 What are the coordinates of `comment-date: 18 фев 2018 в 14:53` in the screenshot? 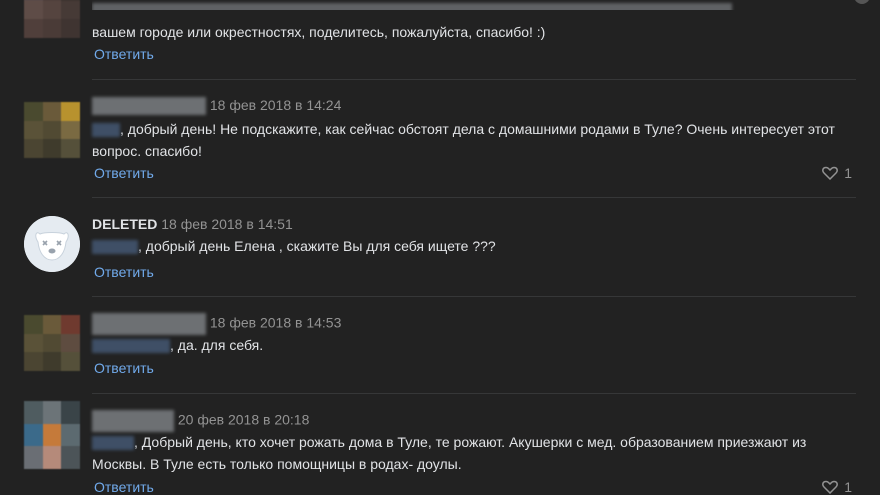 It's located at (276, 323).